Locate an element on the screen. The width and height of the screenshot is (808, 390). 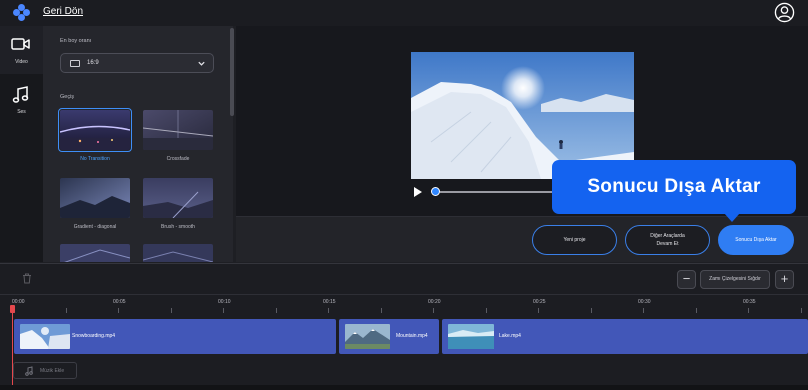
clip-name: Lake.mp4 is located at coordinates (510, 336).